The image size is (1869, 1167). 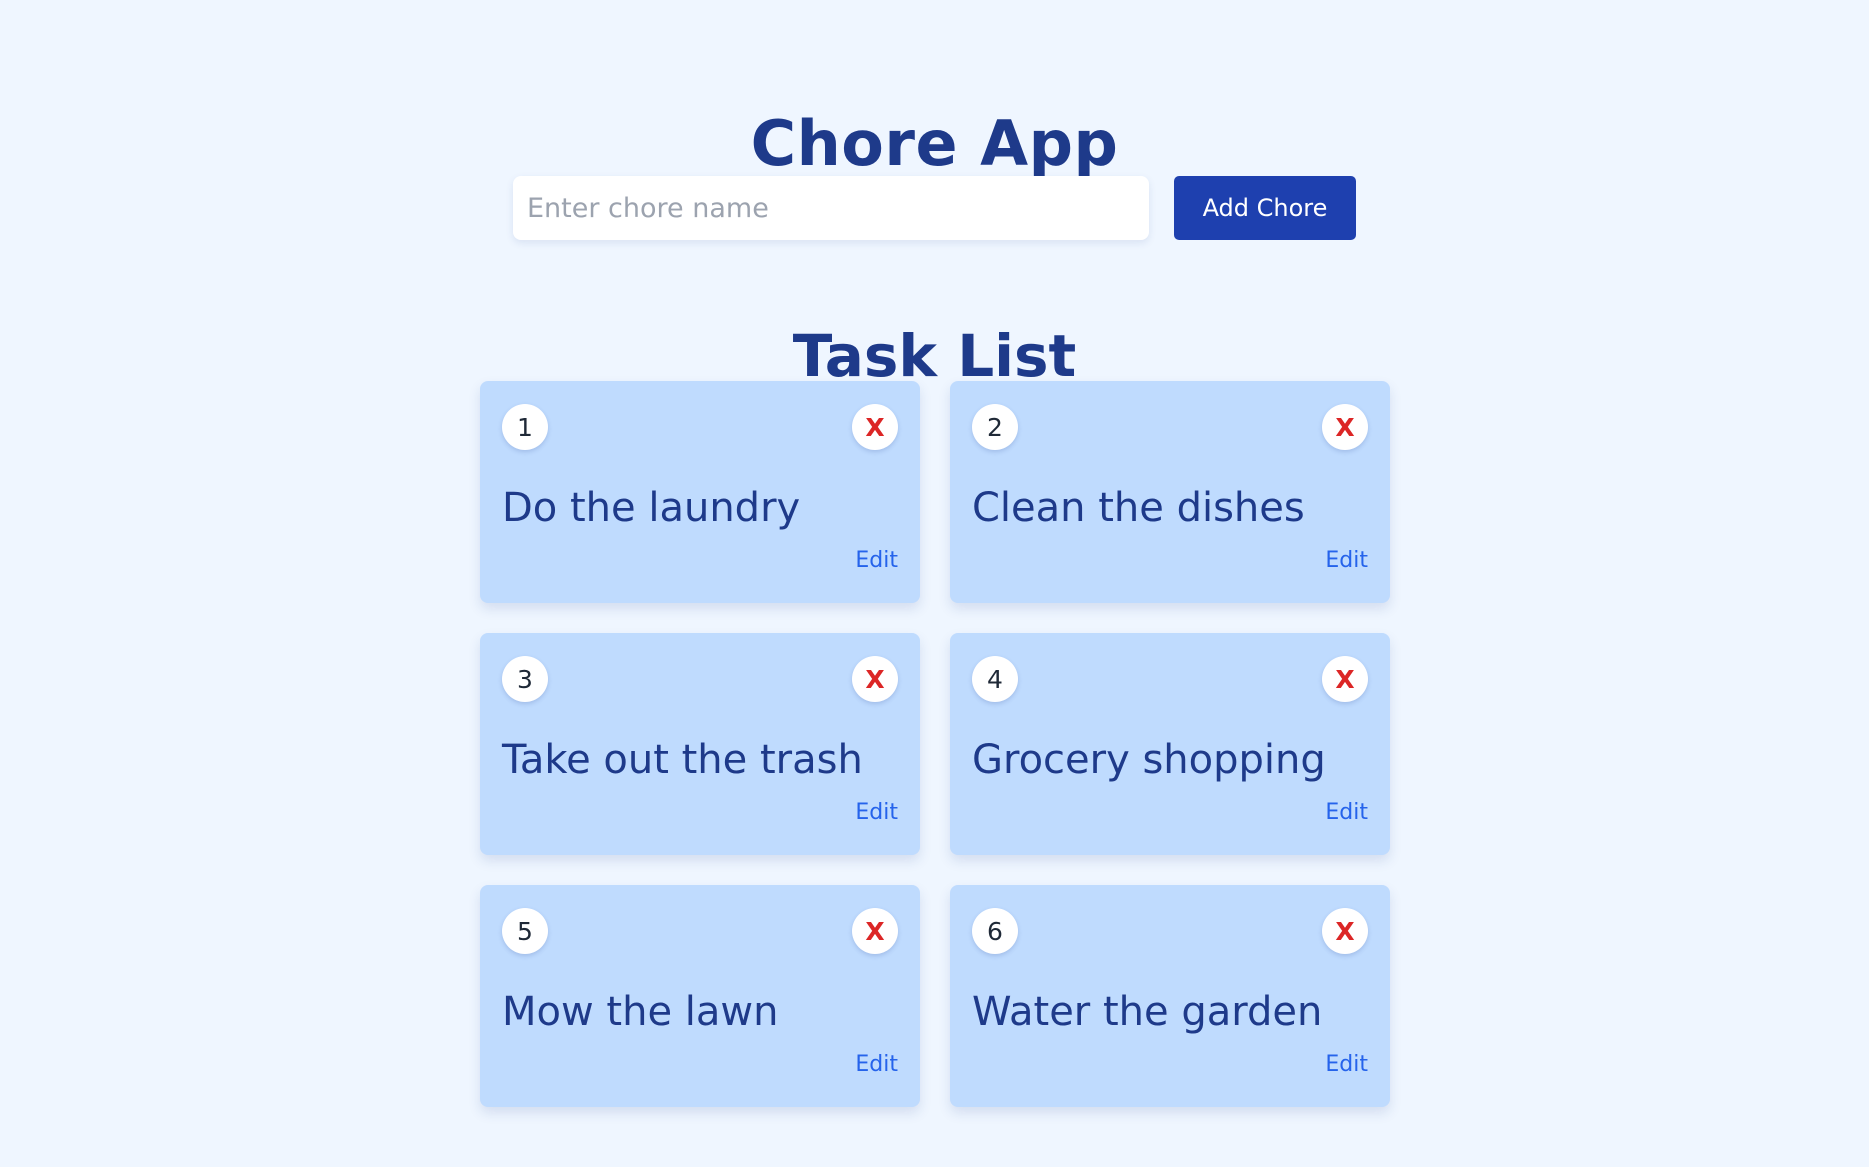 I want to click on chore-card: 3 X Take out the trash Edit, so click(x=700, y=744).